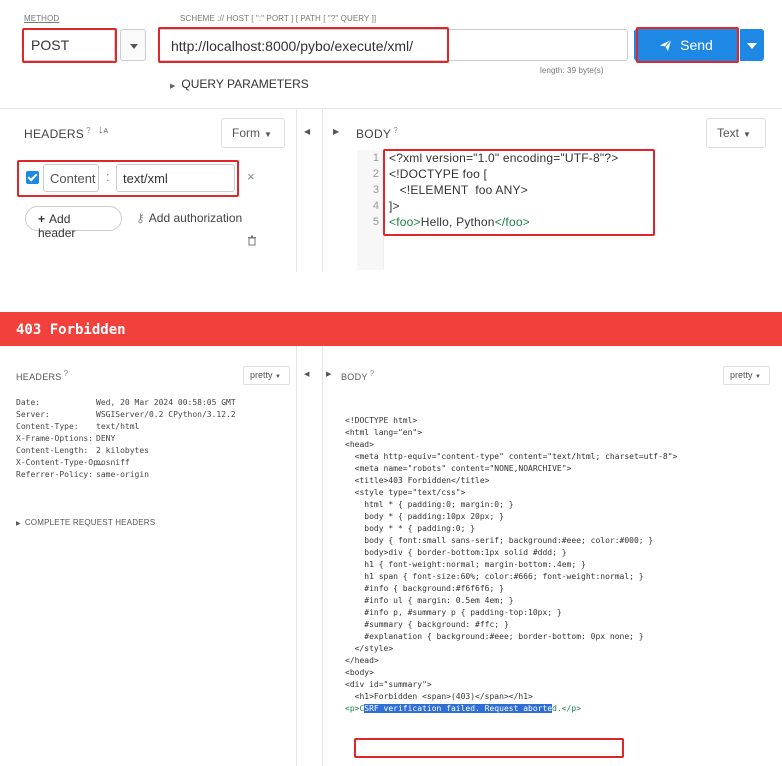 The width and height of the screenshot is (782, 766). What do you see at coordinates (126, 403) in the screenshot?
I see `response-header-row: Date: Wed, 20 Mar 2024 00:58:05 GMT` at bounding box center [126, 403].